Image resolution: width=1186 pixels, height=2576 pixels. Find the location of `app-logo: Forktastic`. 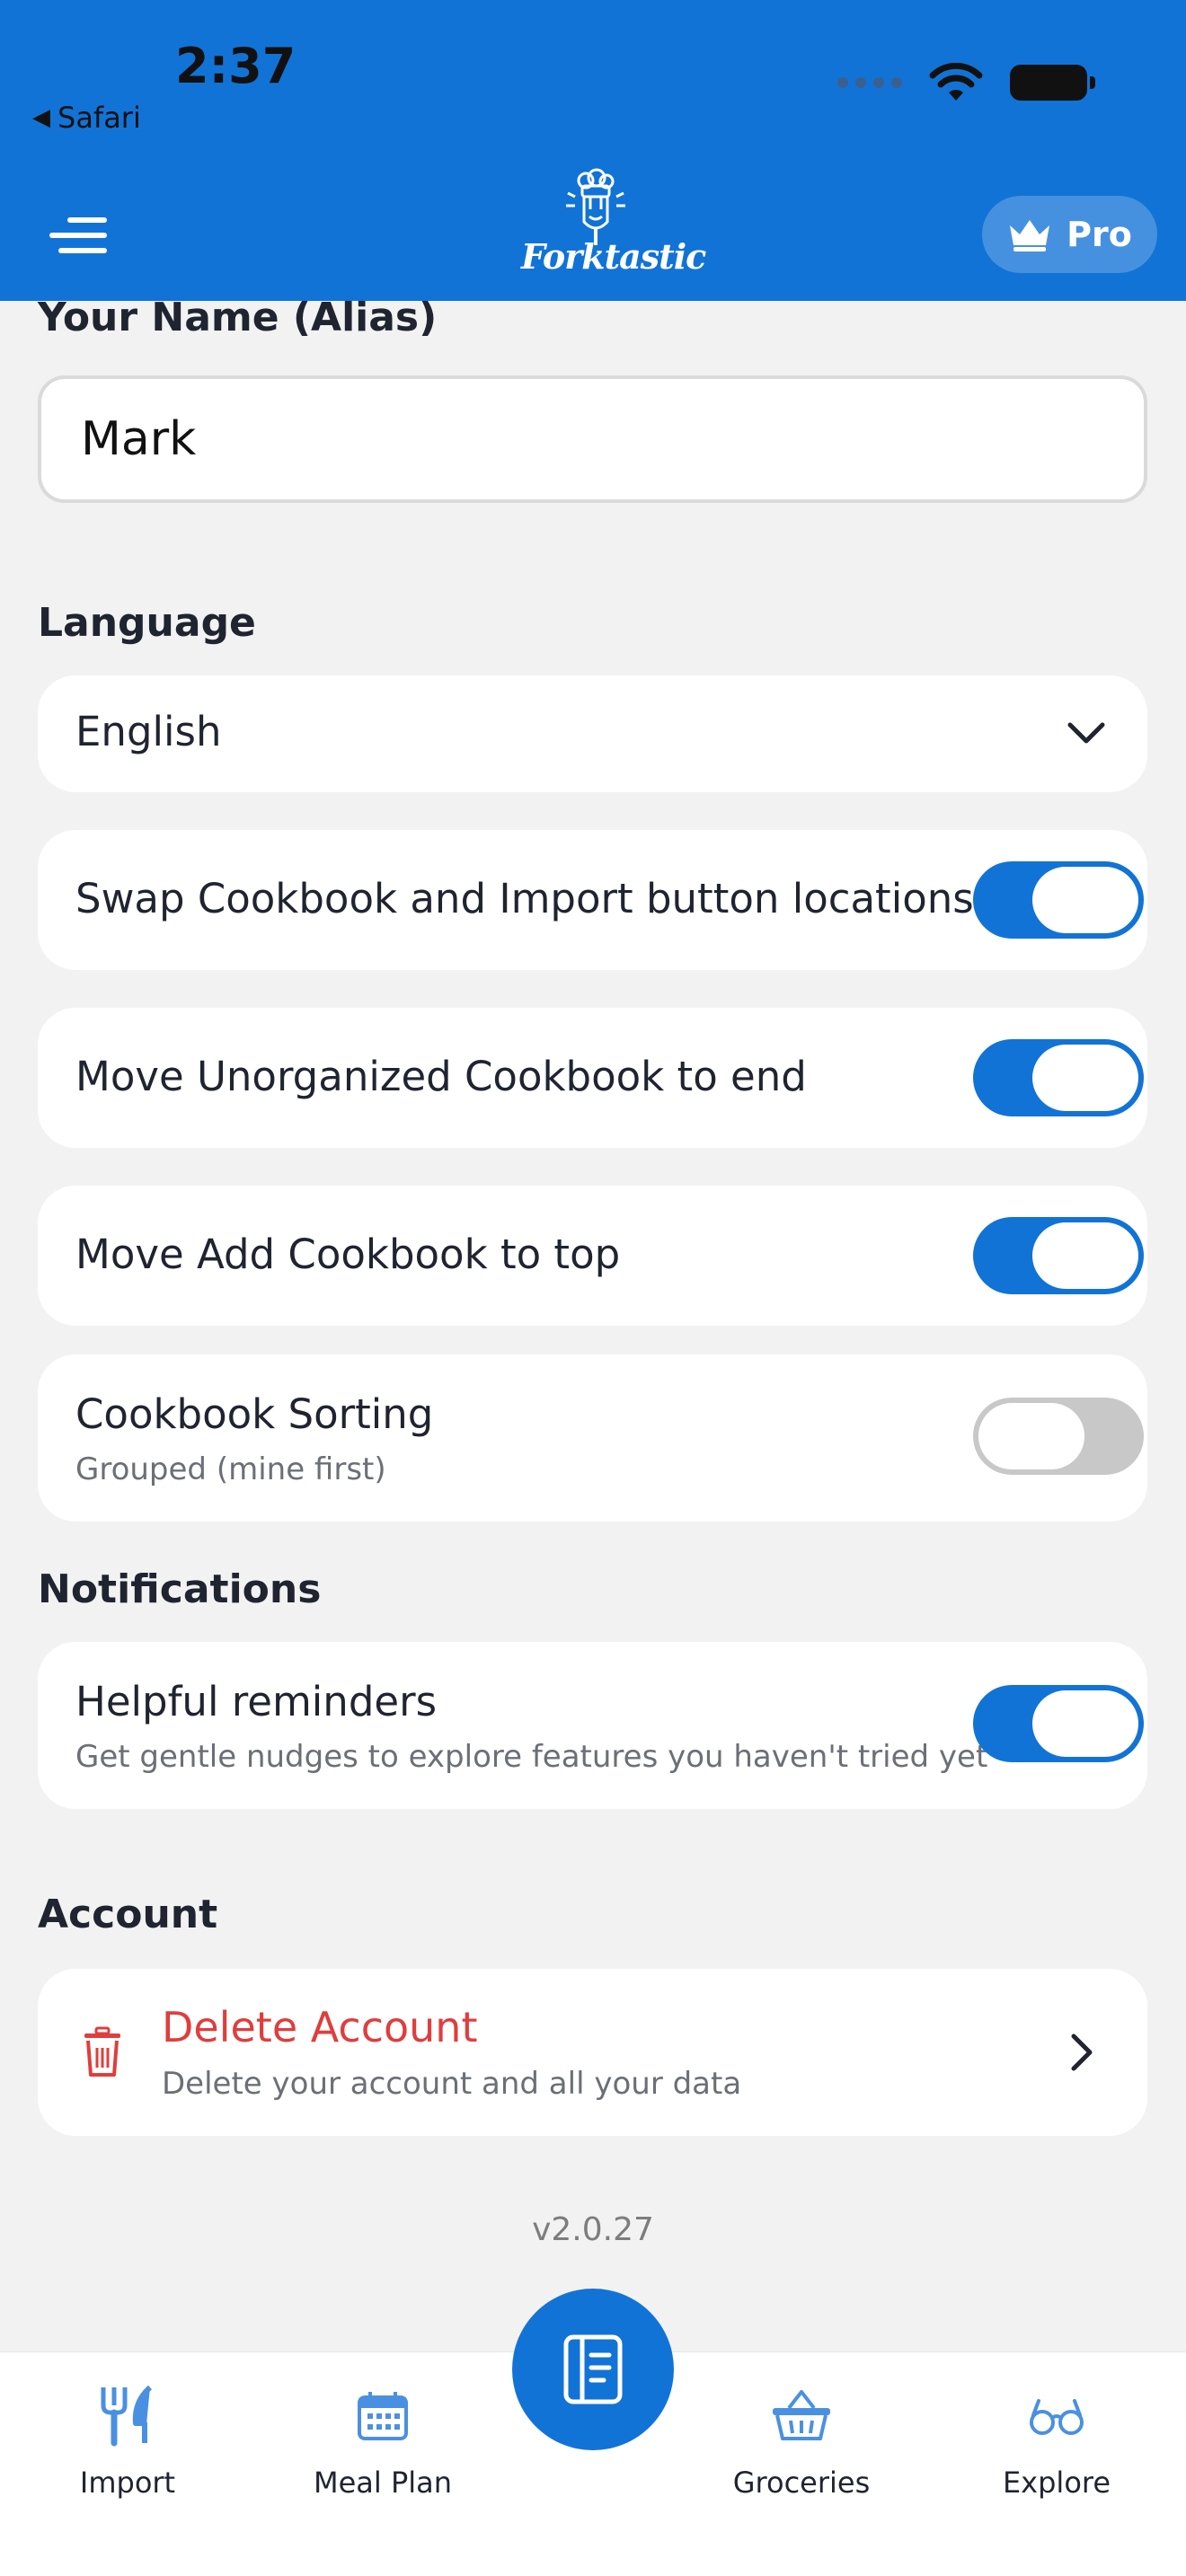

app-logo: Forktastic is located at coordinates (613, 229).